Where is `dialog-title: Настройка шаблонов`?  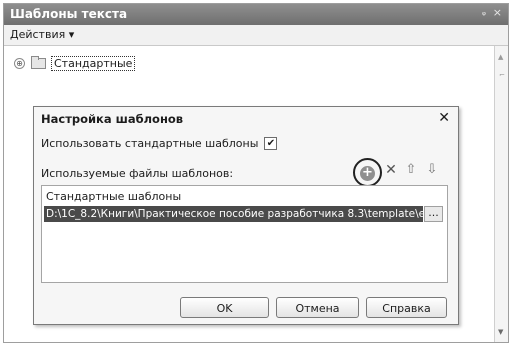 dialog-title: Настройка шаблонов is located at coordinates (112, 119).